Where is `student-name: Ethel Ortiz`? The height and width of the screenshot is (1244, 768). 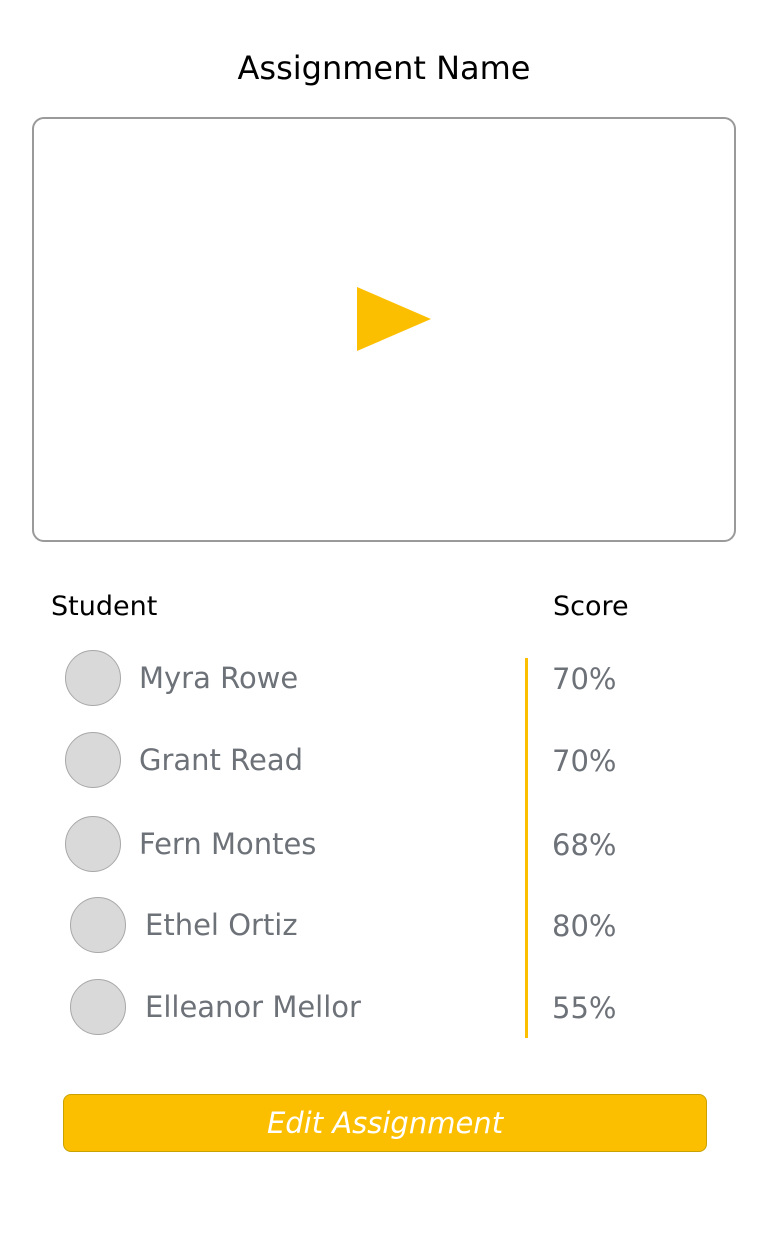 student-name: Ethel Ortiz is located at coordinates (221, 925).